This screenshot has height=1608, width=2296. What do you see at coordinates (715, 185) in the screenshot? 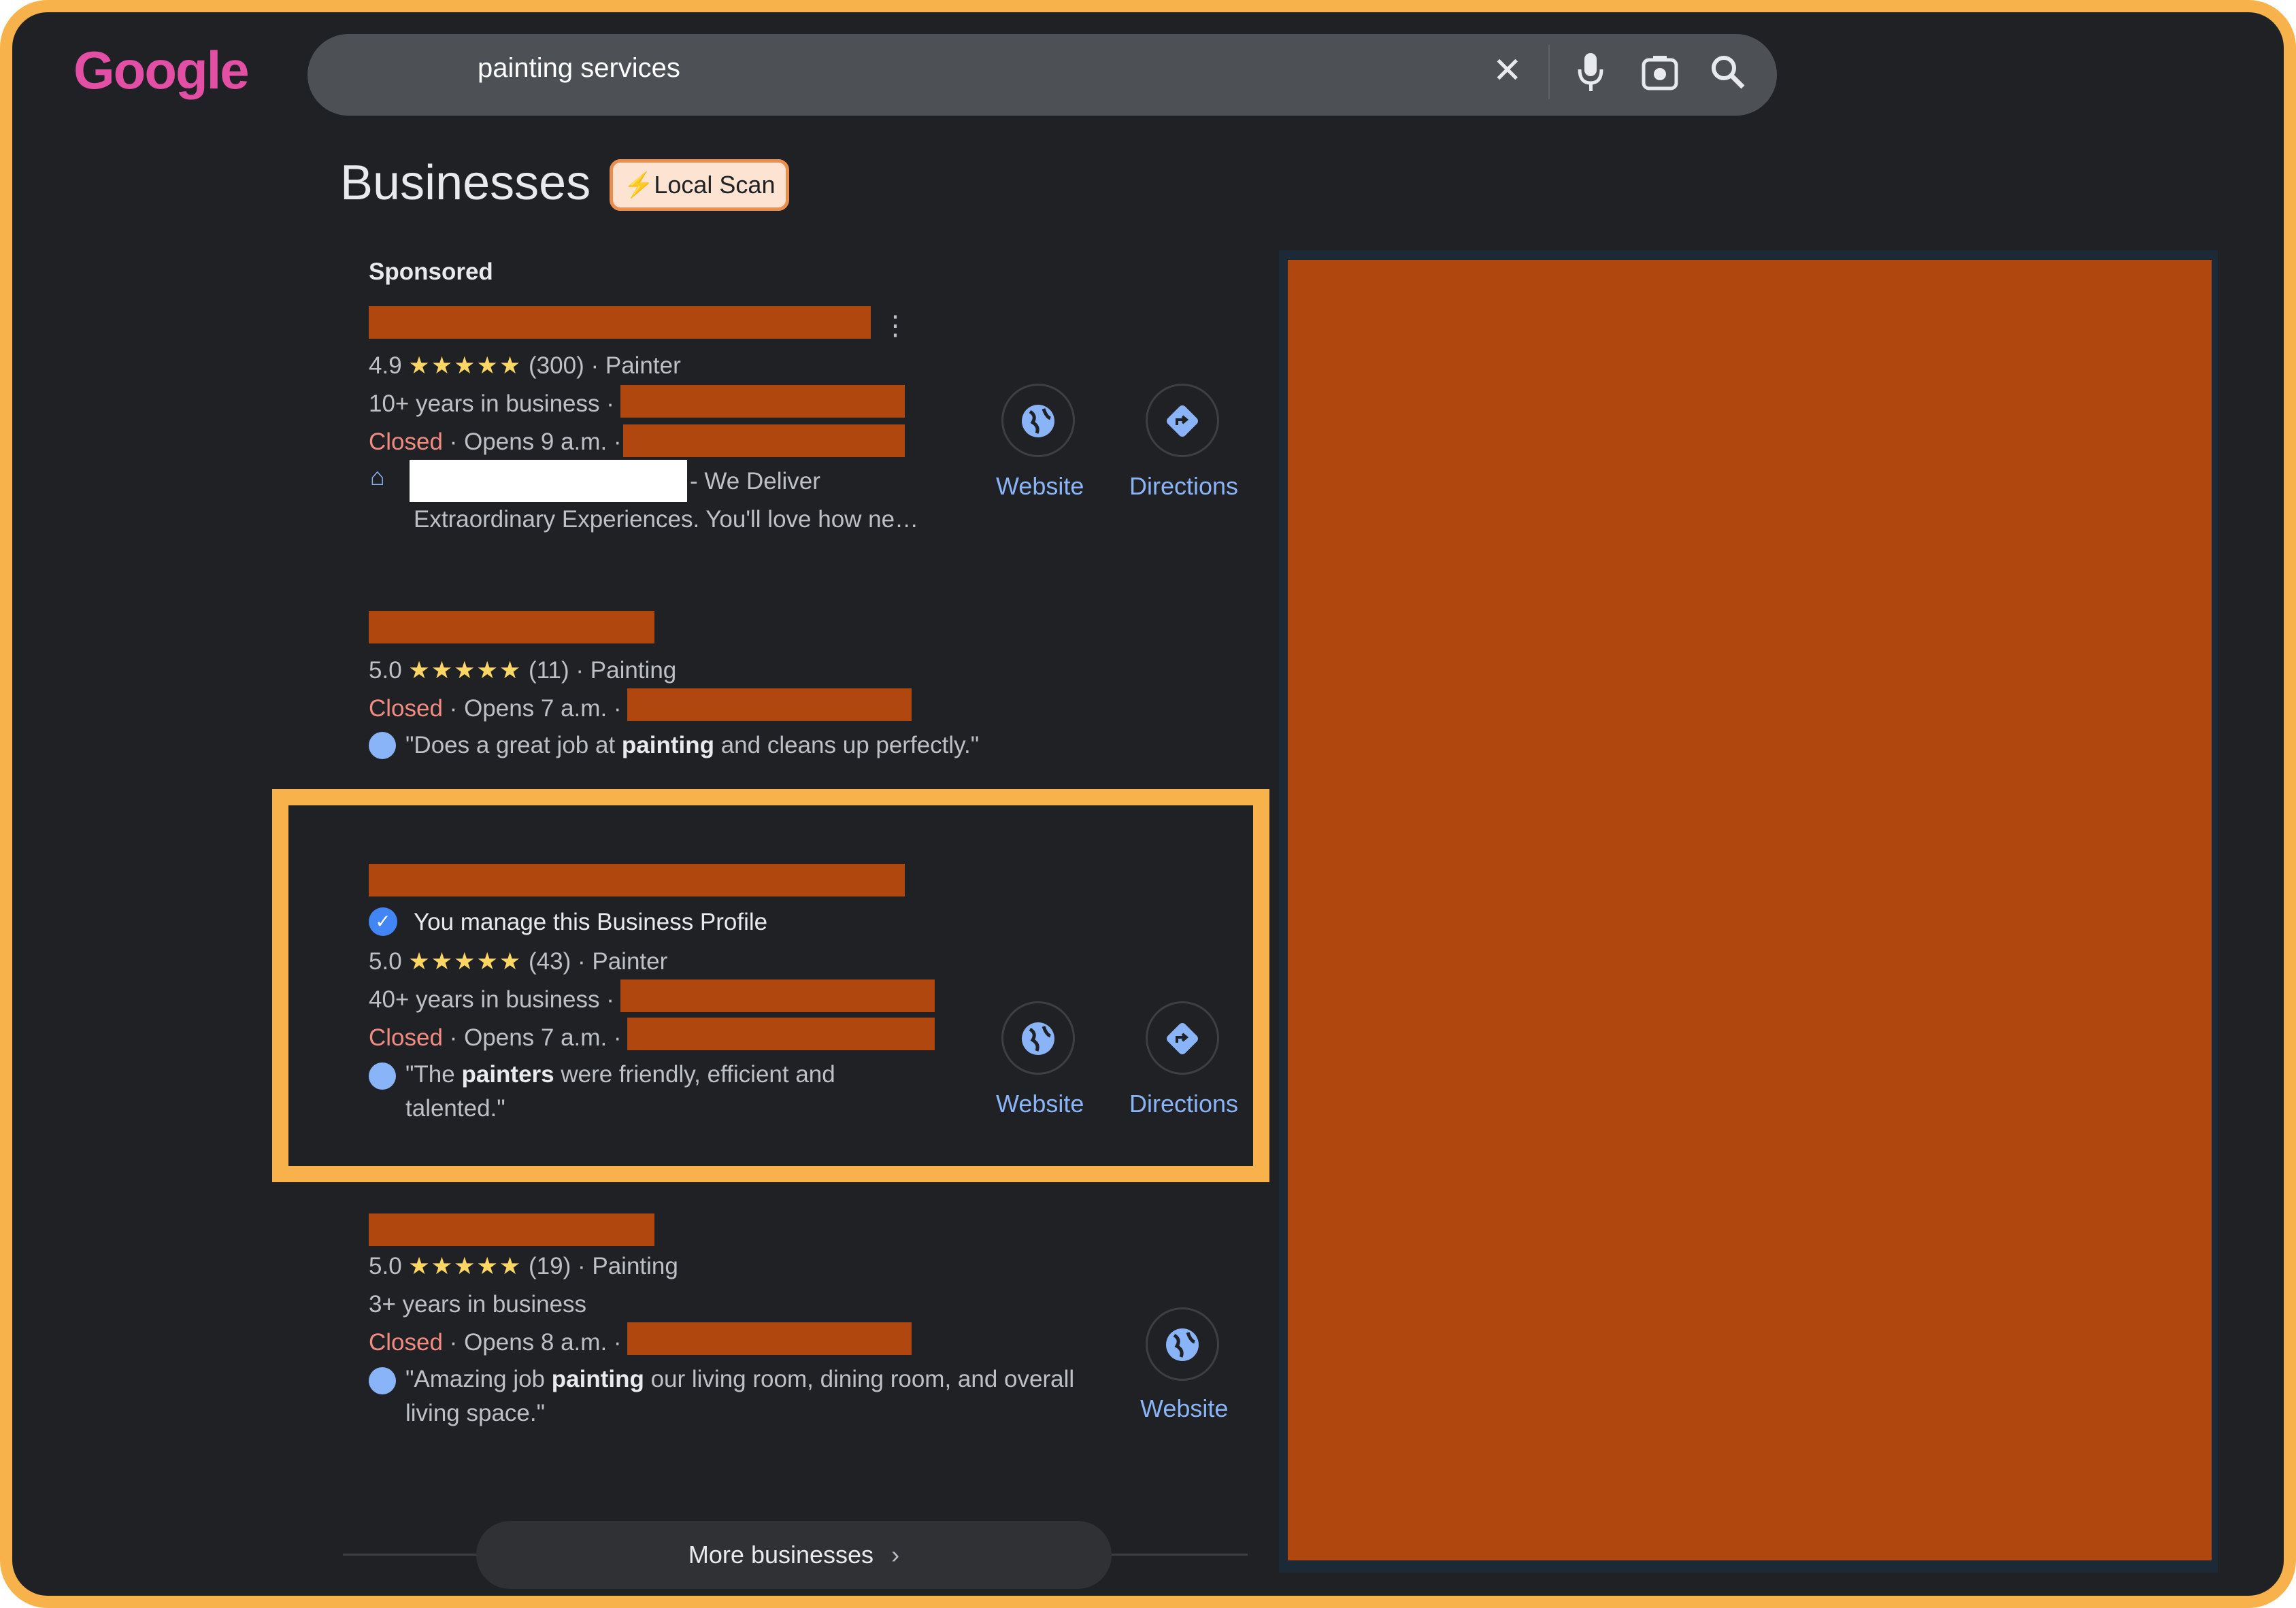
I see `local-scan-label: Local Scan` at bounding box center [715, 185].